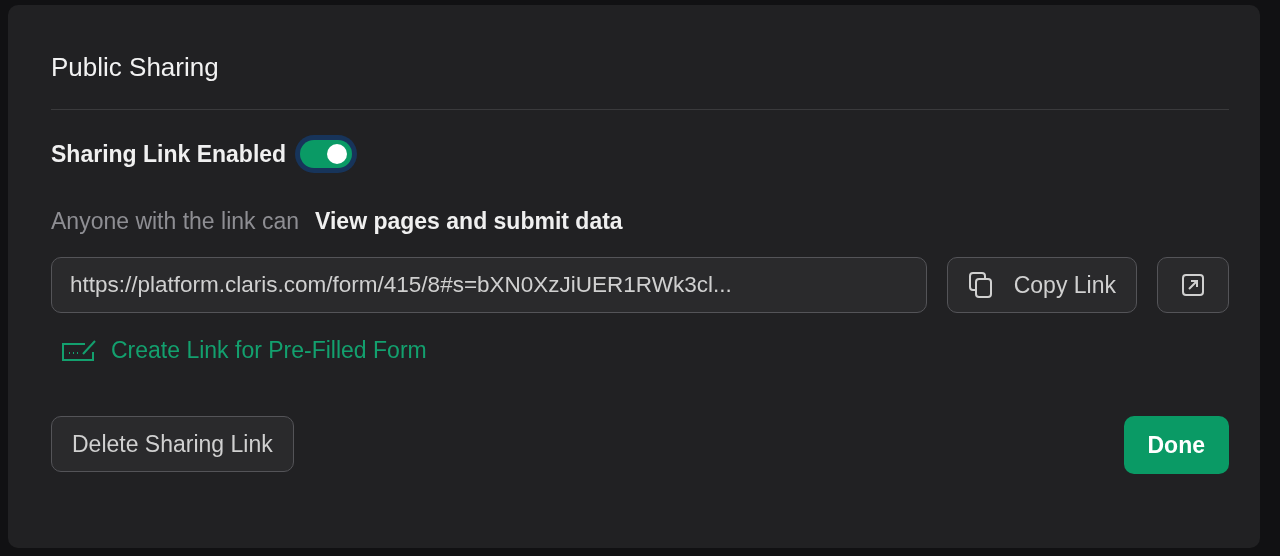 The image size is (1280, 556). Describe the element at coordinates (175, 221) in the screenshot. I see `permission-label: Anyone with the link can` at that location.